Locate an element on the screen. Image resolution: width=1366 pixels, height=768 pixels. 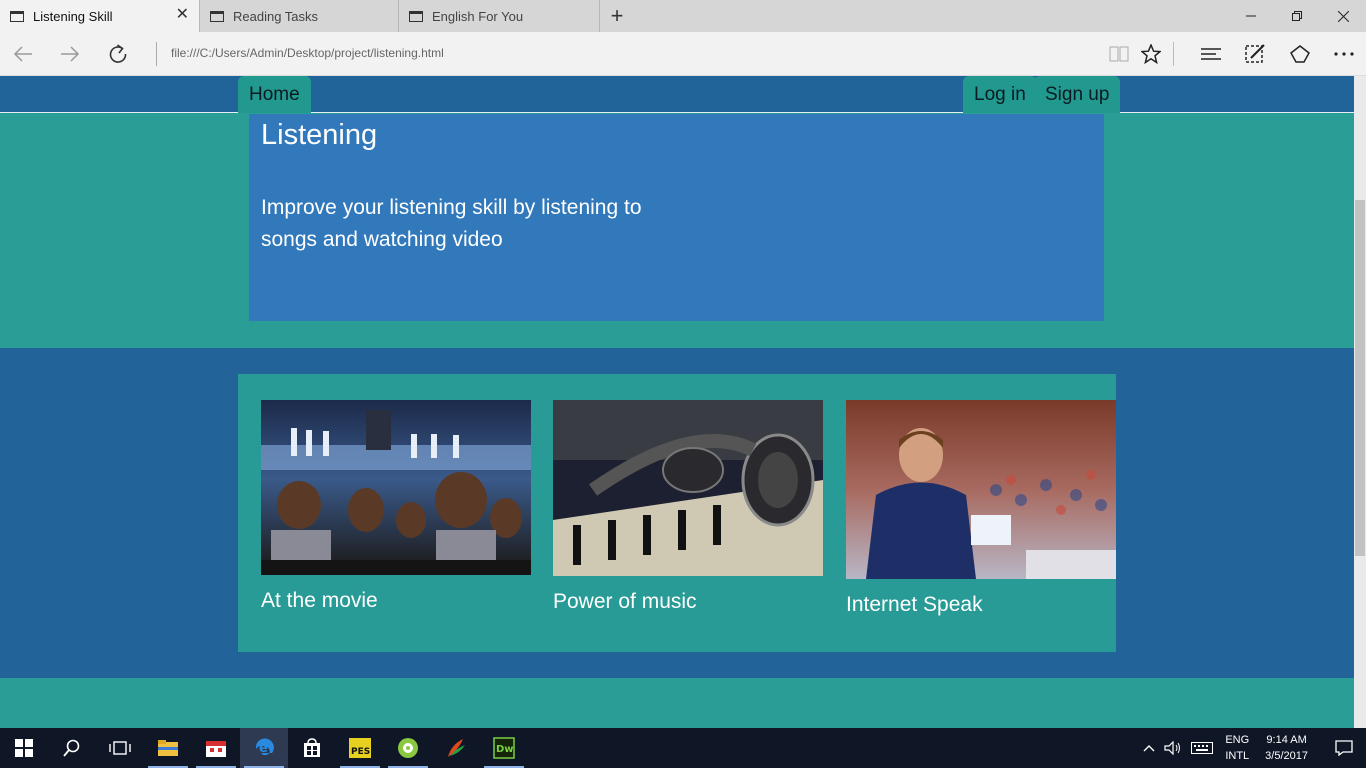
close-icon is located at coordinates (1343, 16).